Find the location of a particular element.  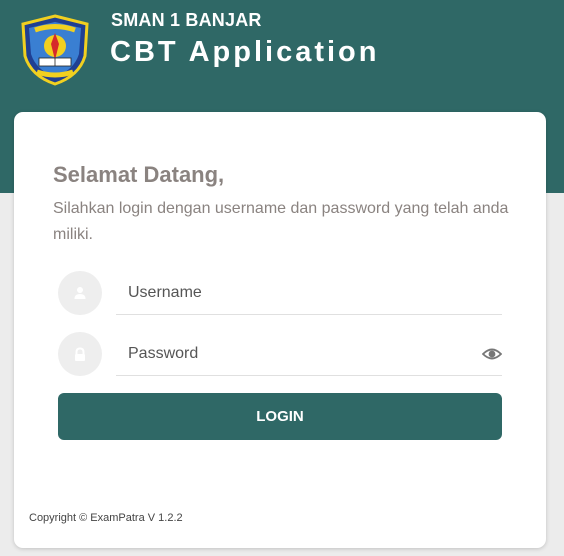

username-input is located at coordinates (309, 293).